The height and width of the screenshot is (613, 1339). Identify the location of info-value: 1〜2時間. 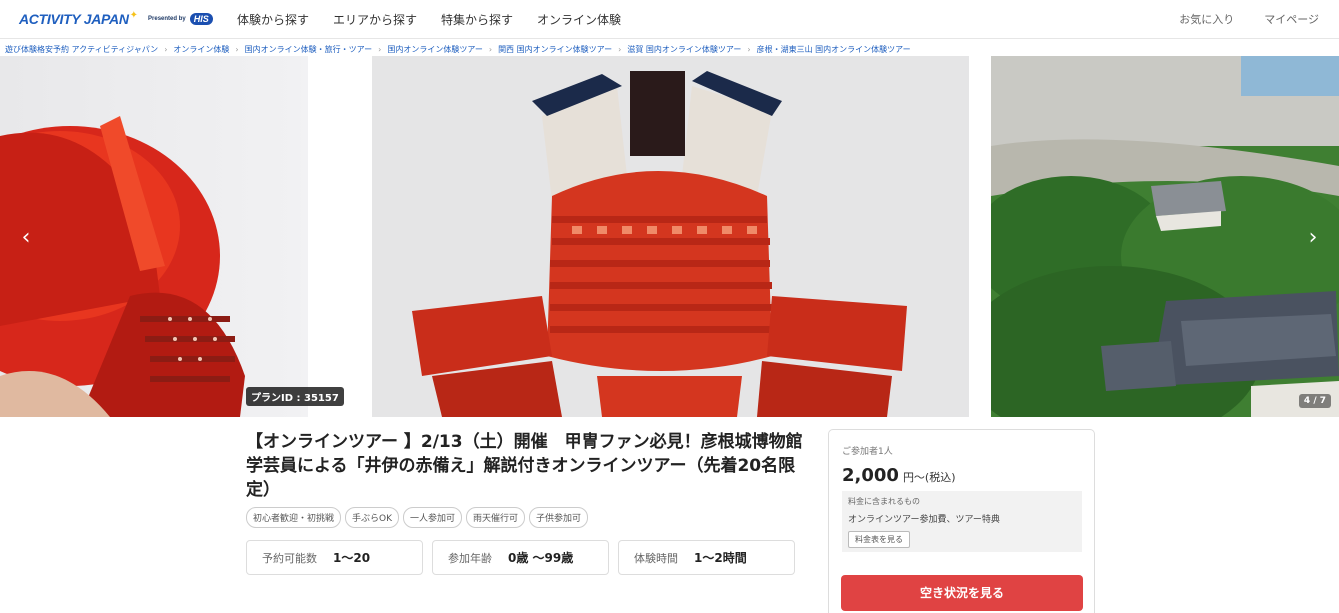
(720, 558).